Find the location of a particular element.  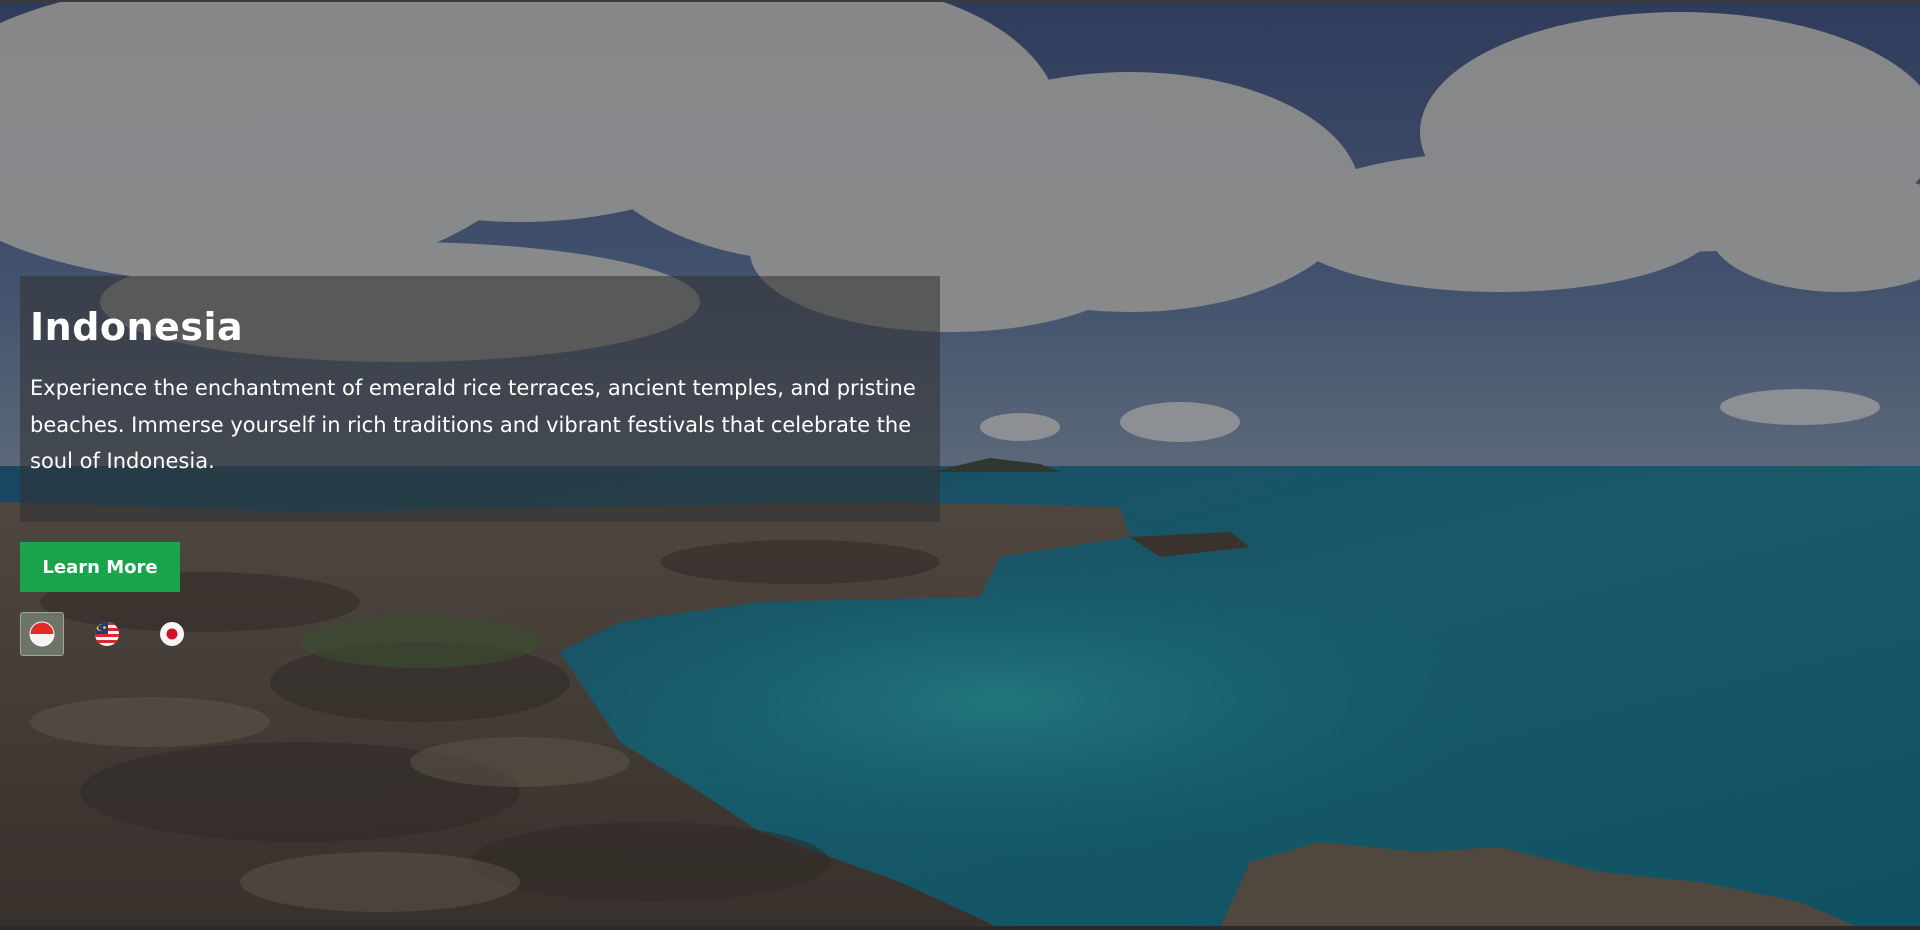

flag-button-malaysia is located at coordinates (107, 634).